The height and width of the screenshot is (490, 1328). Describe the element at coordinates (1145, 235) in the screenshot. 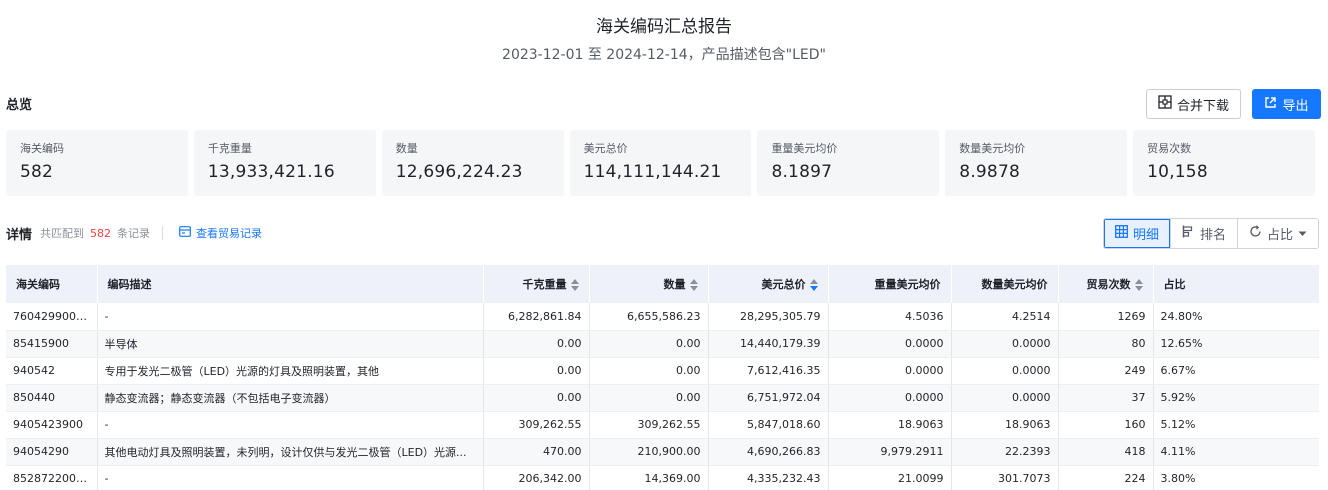

I see `tab-detail-label: 明细` at that location.